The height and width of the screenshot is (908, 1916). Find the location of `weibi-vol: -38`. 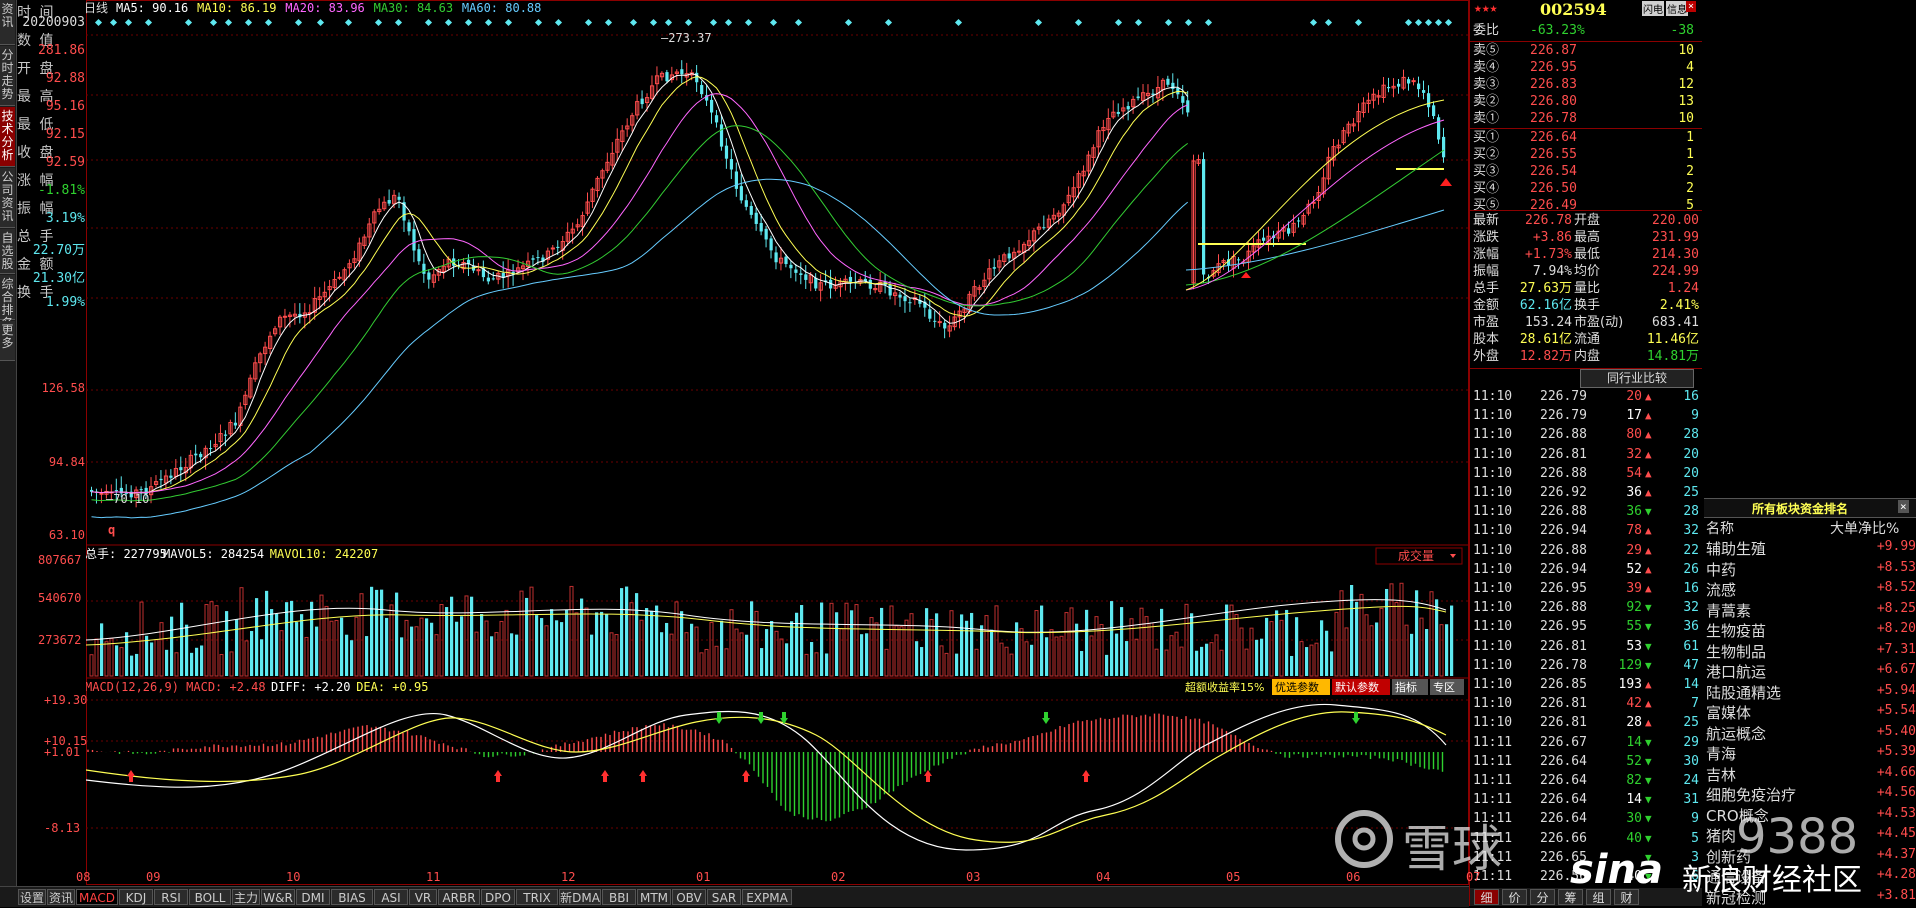

weibi-vol: -38 is located at coordinates (1682, 30).